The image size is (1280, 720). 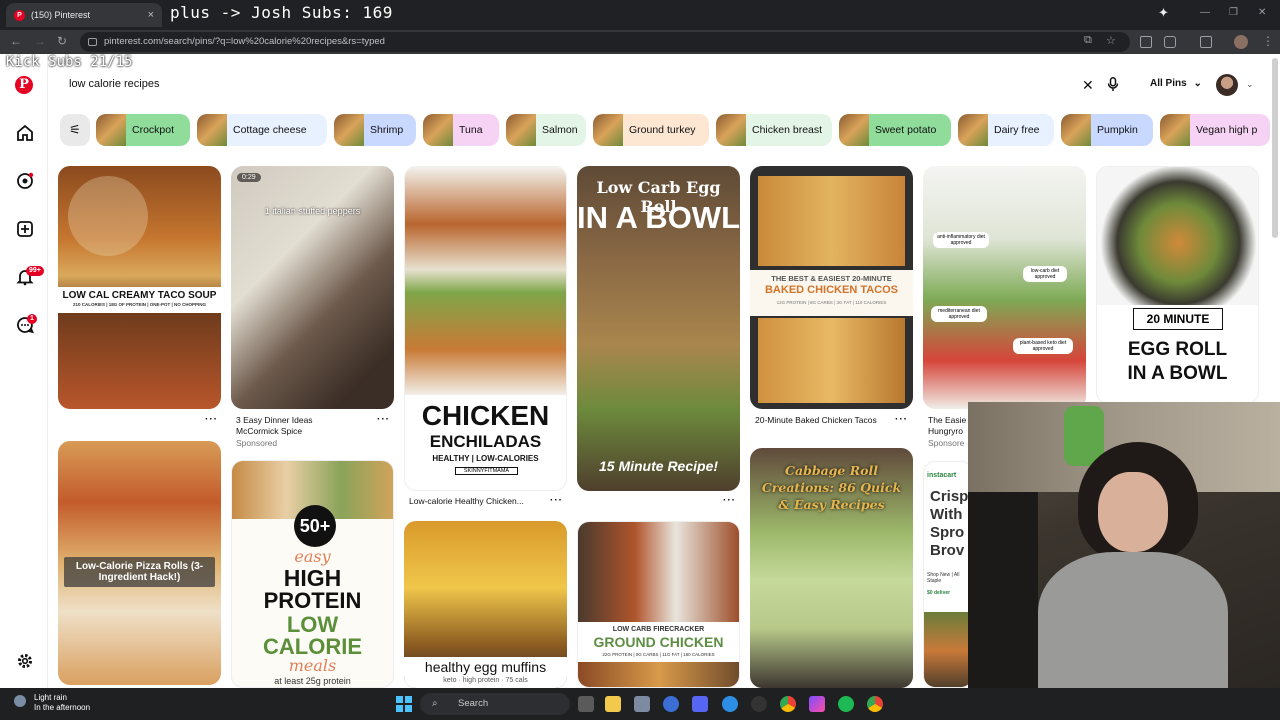 I want to click on filter-chip: Dairy free, so click(x=1006, y=130).